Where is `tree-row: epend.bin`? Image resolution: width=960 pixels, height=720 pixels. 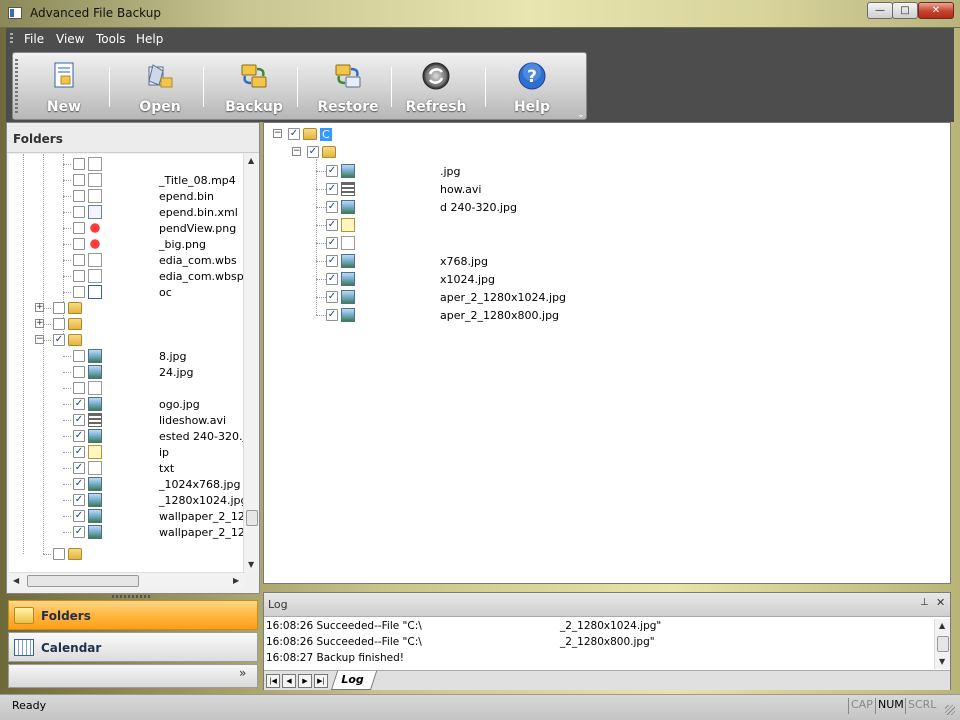 tree-row: epend.bin is located at coordinates (127, 196).